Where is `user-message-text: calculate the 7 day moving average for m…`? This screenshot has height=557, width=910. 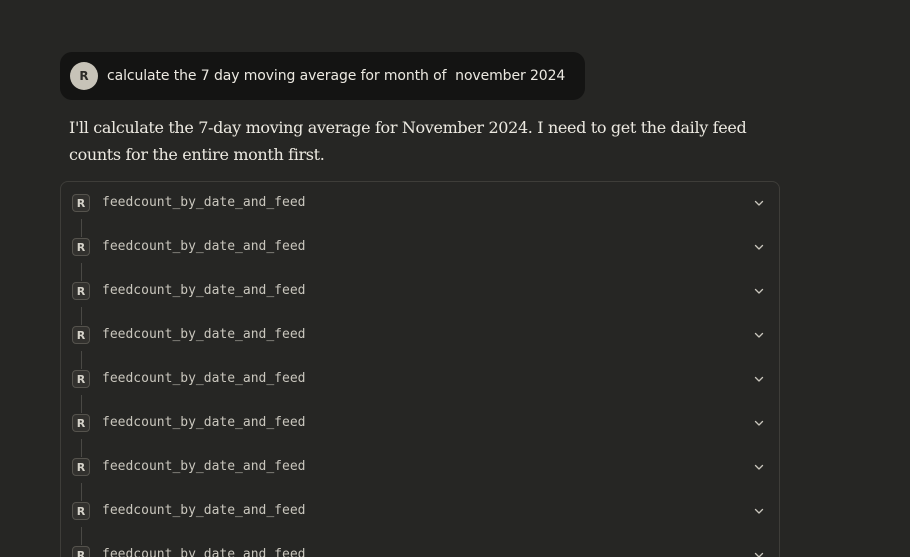 user-message-text: calculate the 7 day moving average for m… is located at coordinates (336, 76).